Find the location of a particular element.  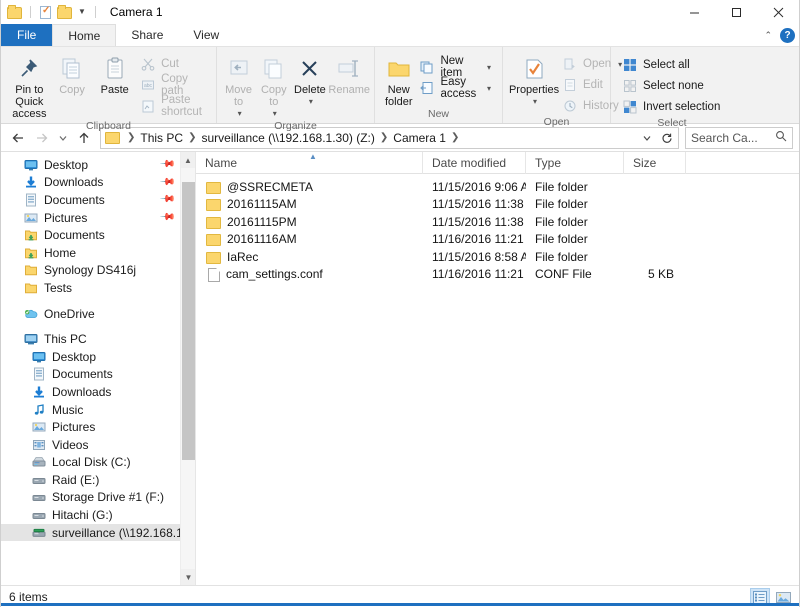

invert-selection-button: Invert selection is located at coordinates (671, 107).